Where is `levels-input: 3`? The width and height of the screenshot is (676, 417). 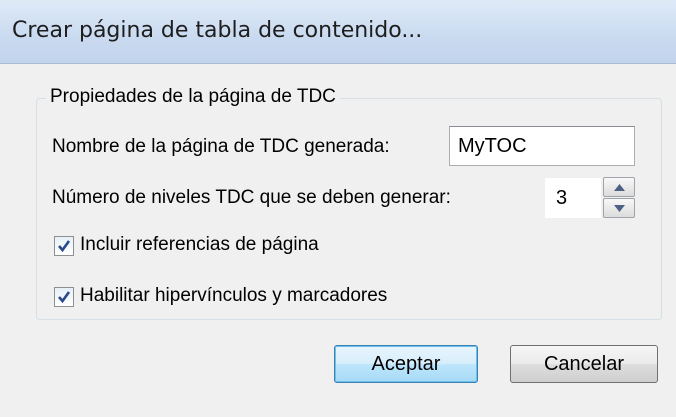 levels-input: 3 is located at coordinates (573, 198).